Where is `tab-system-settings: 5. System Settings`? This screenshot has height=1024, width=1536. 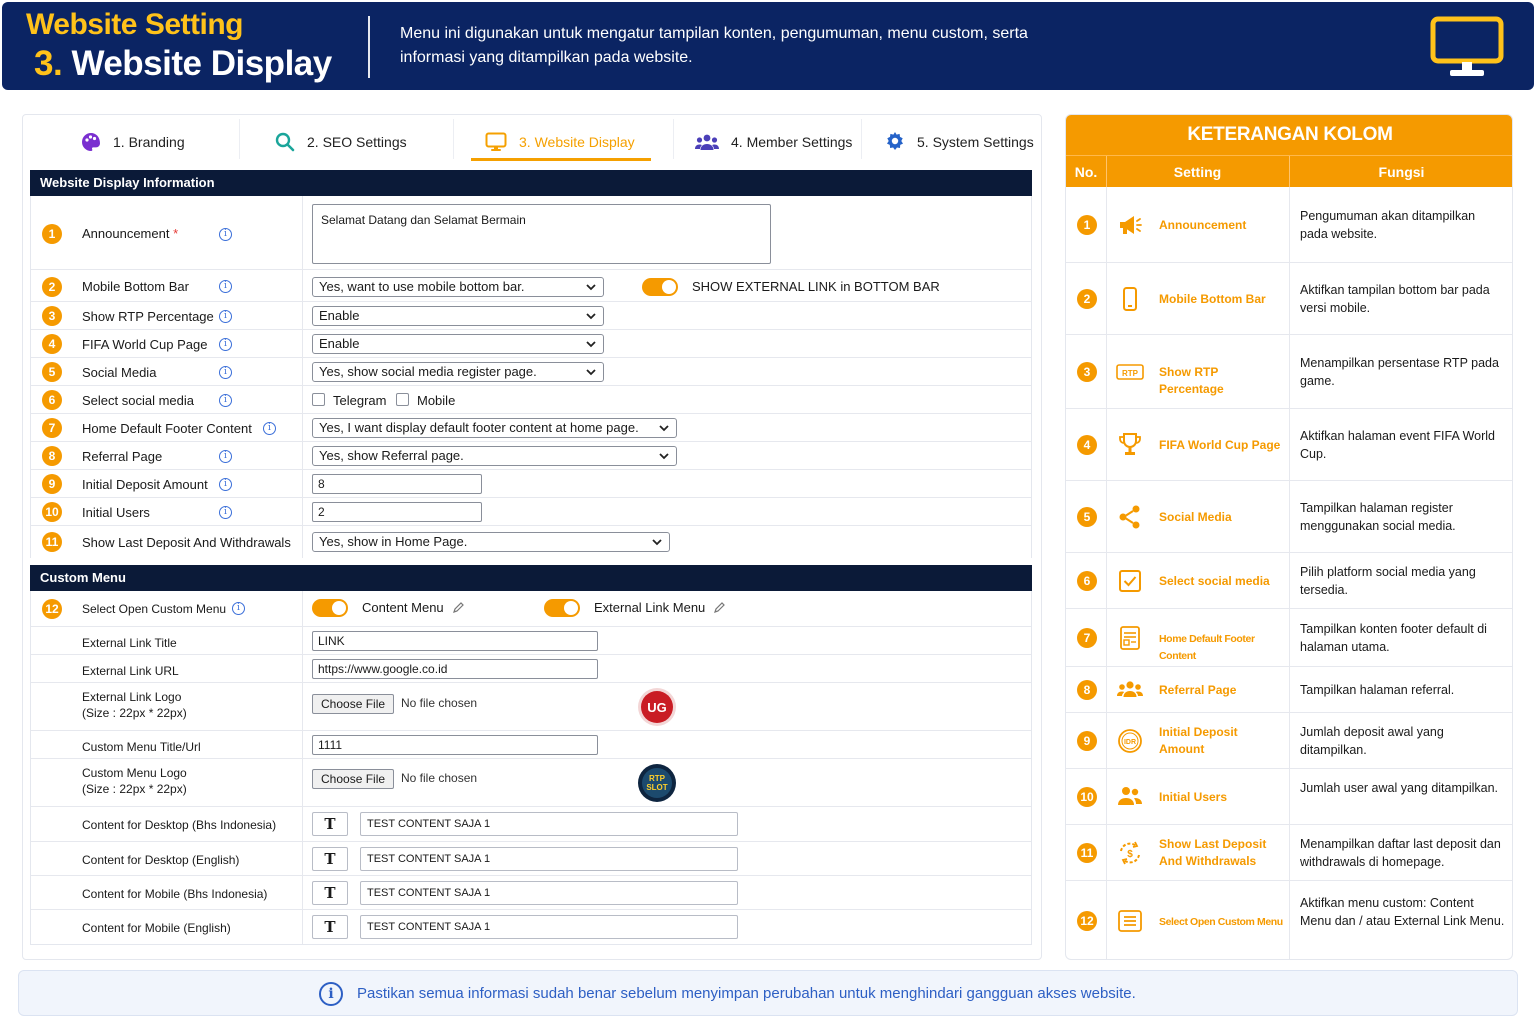
tab-system-settings: 5. System Settings is located at coordinates (959, 142).